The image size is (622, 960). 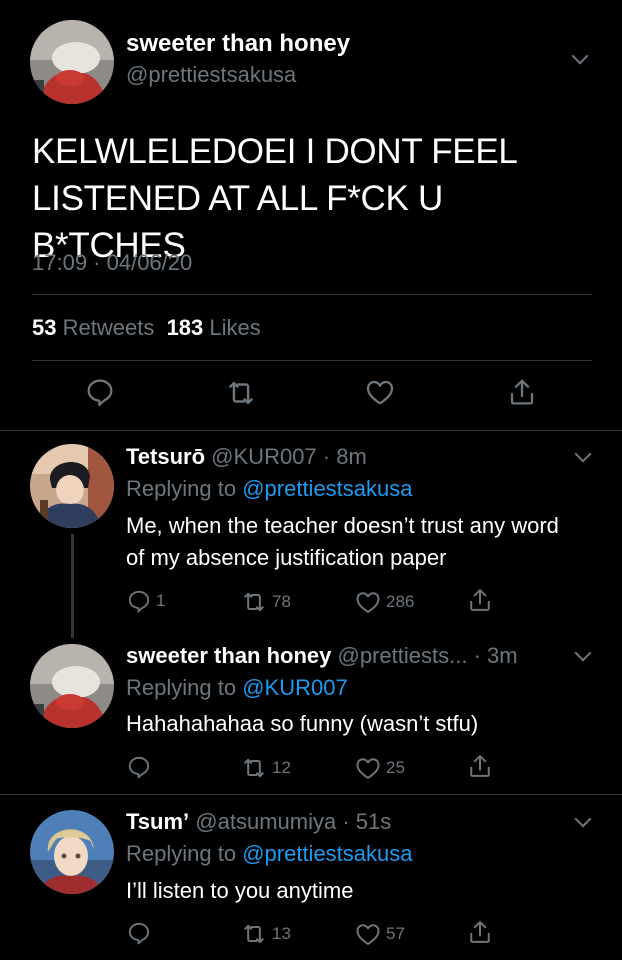 I want to click on likes-label: Likes, so click(x=234, y=327).